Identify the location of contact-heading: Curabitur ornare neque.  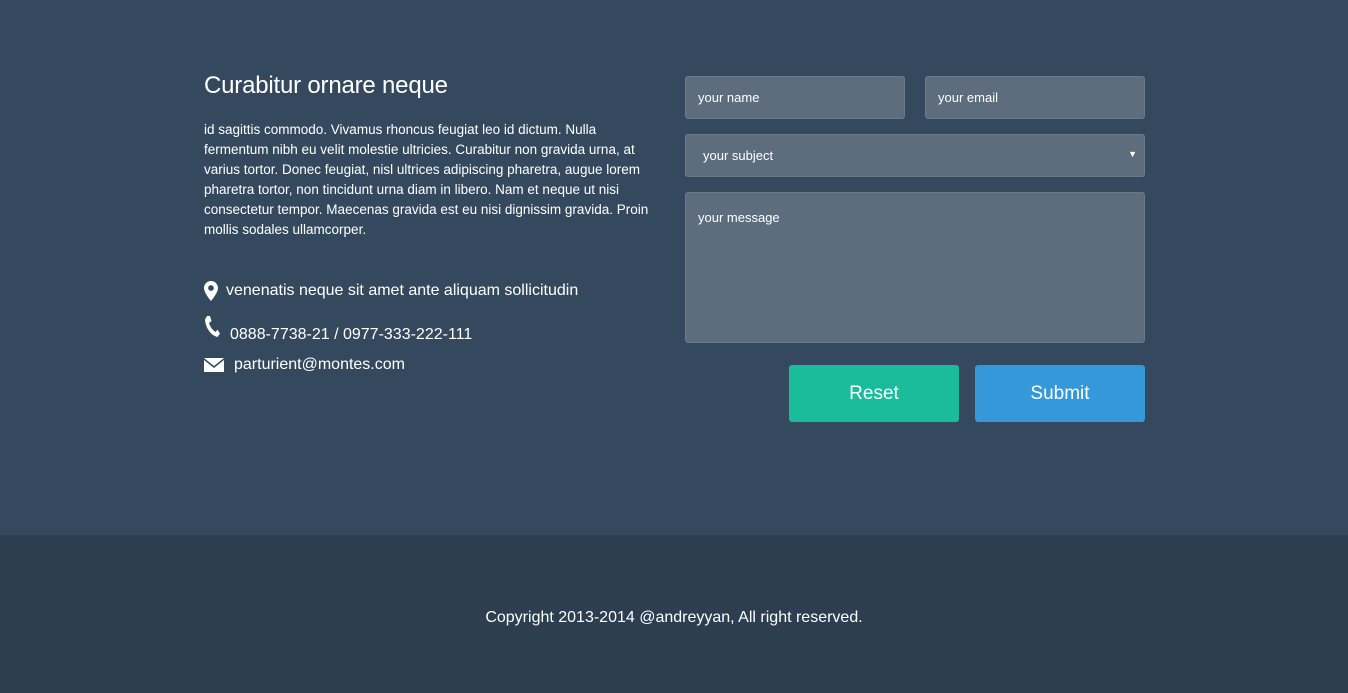
(326, 85).